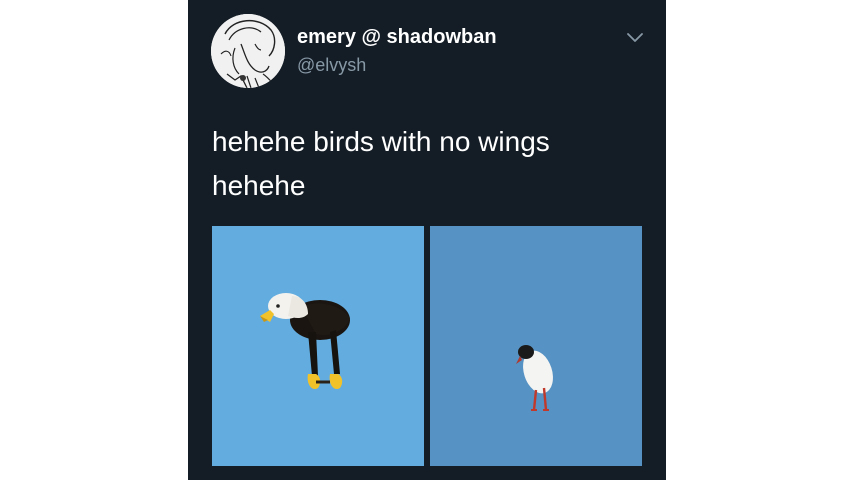 The image size is (854, 480). What do you see at coordinates (536, 346) in the screenshot?
I see `media-image-gull` at bounding box center [536, 346].